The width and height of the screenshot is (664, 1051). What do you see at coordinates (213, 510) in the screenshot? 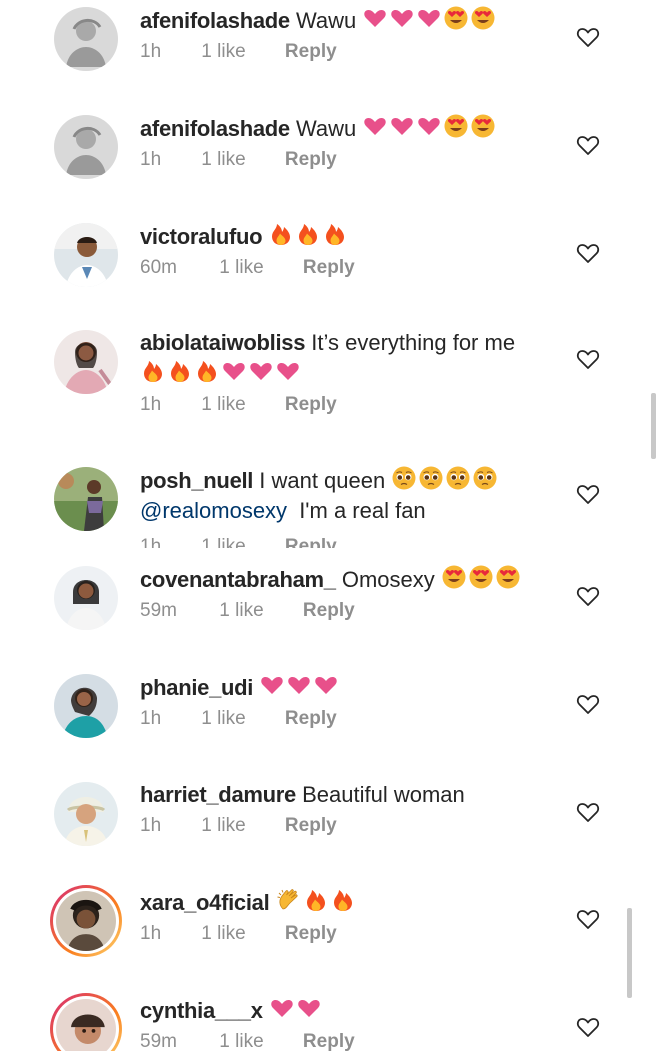
I see `mention-link: @realomosexy` at bounding box center [213, 510].